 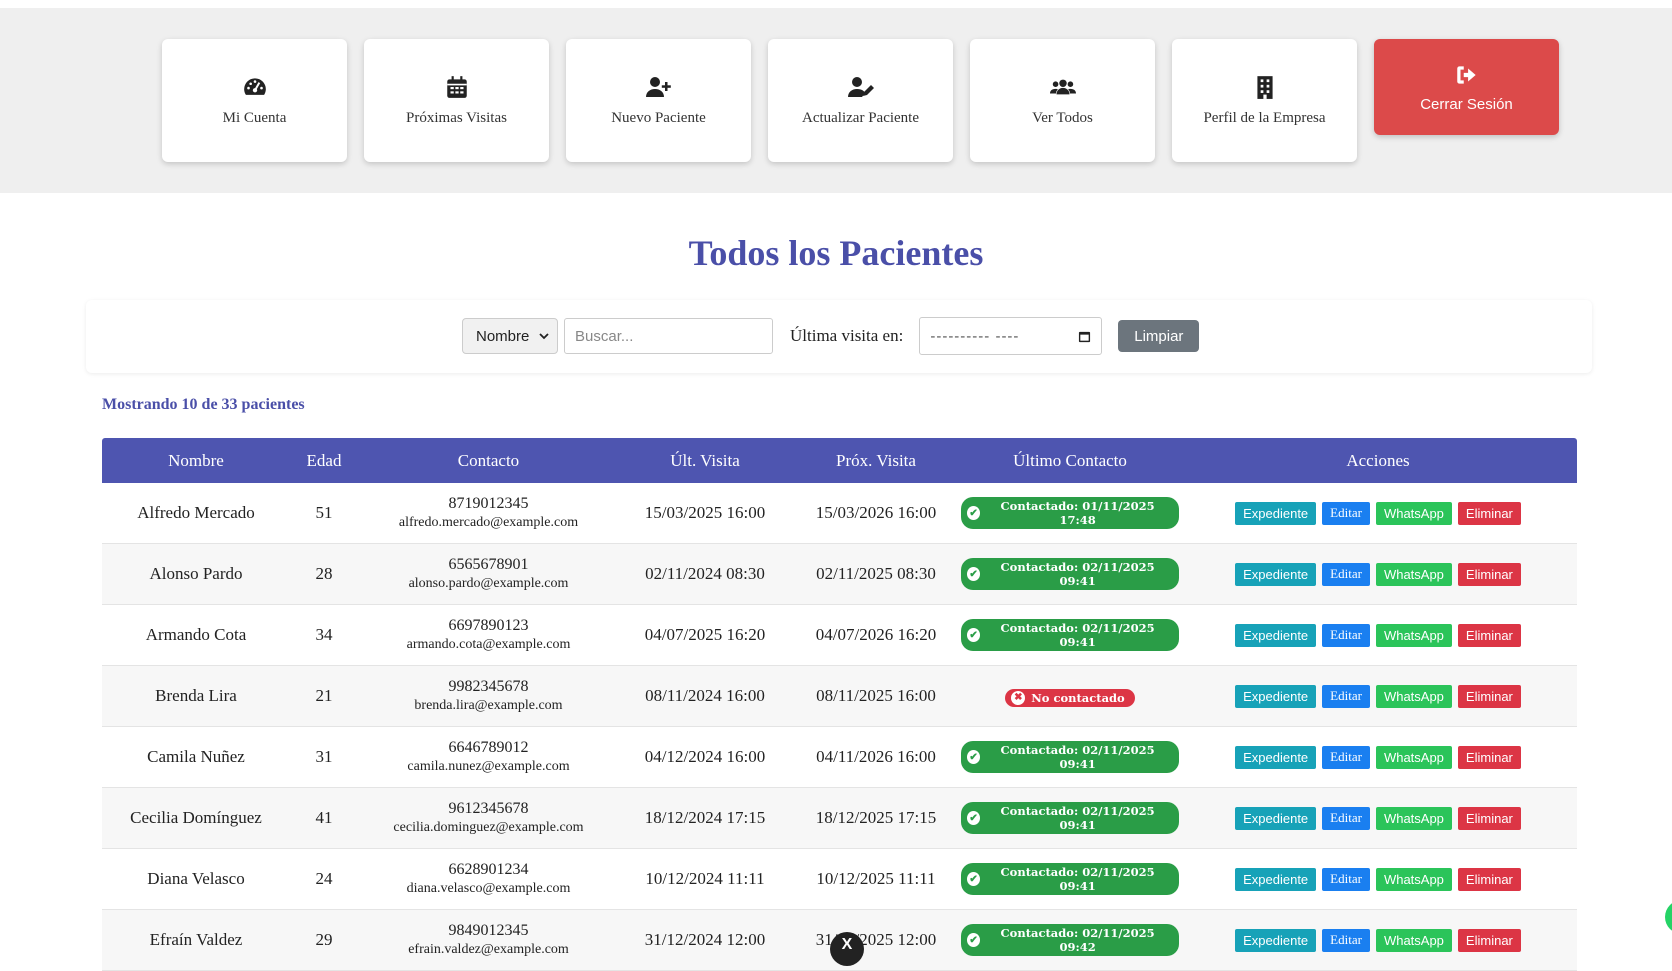 I want to click on filter-field-select: Nombre, so click(x=510, y=336).